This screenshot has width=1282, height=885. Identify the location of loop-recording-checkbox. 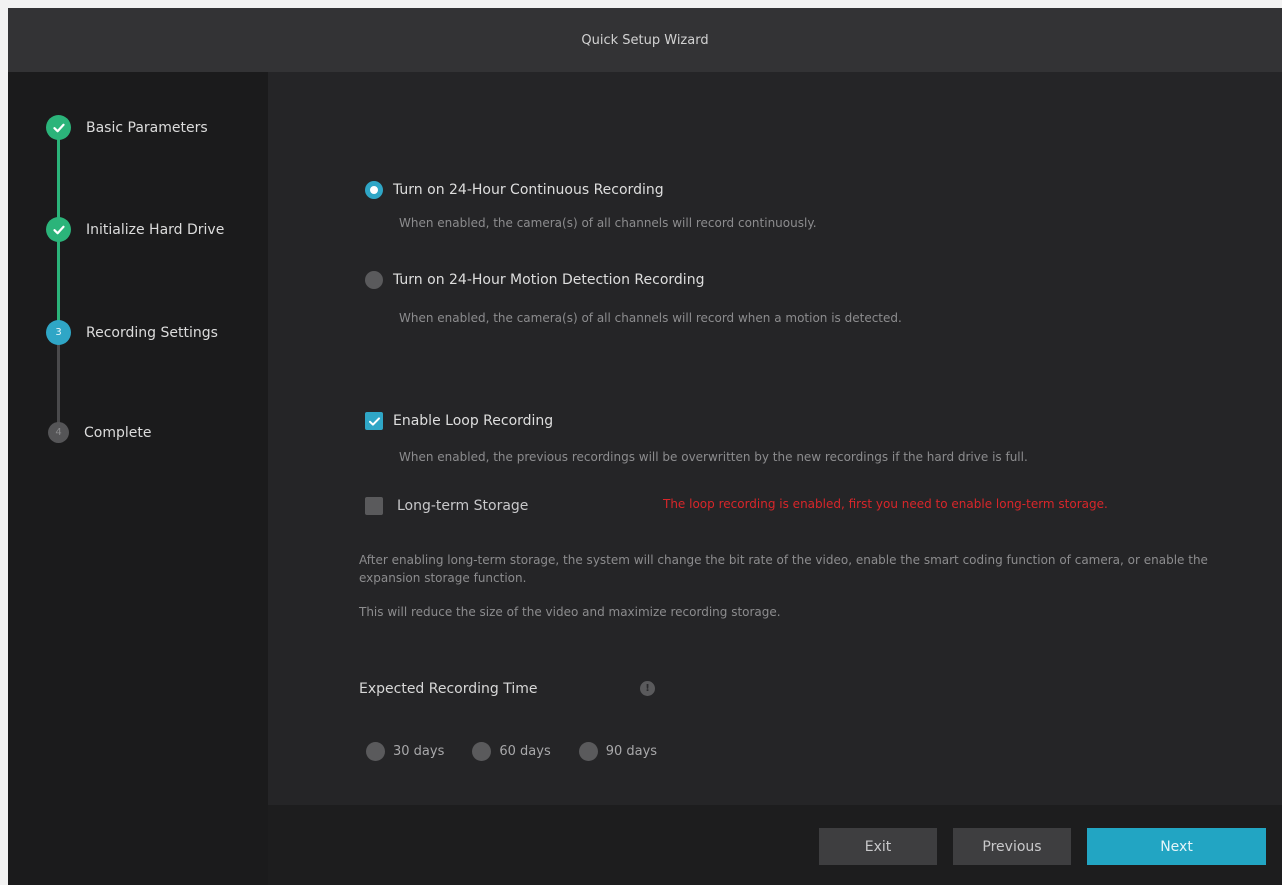
(374, 421).